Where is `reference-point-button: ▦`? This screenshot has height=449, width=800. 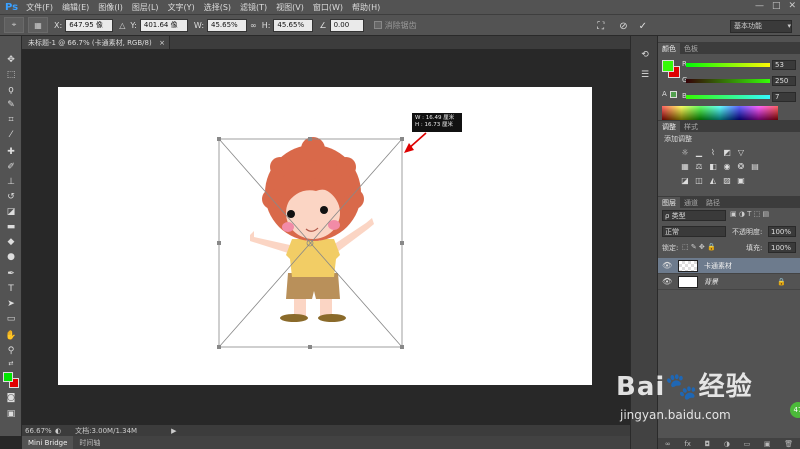
reference-point-button: ▦ is located at coordinates (38, 25).